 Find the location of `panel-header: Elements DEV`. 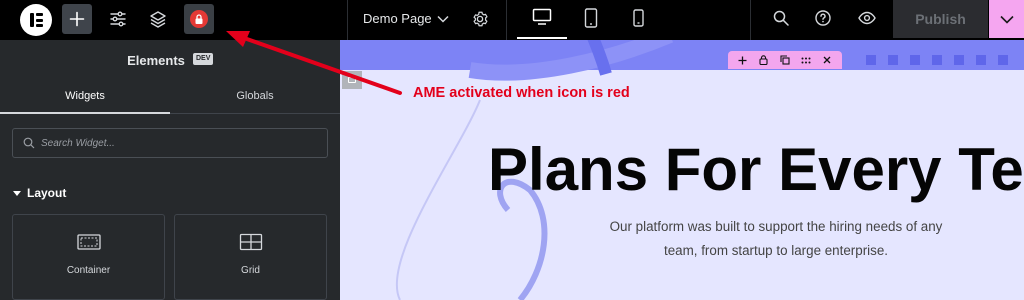

panel-header: Elements DEV is located at coordinates (170, 59).